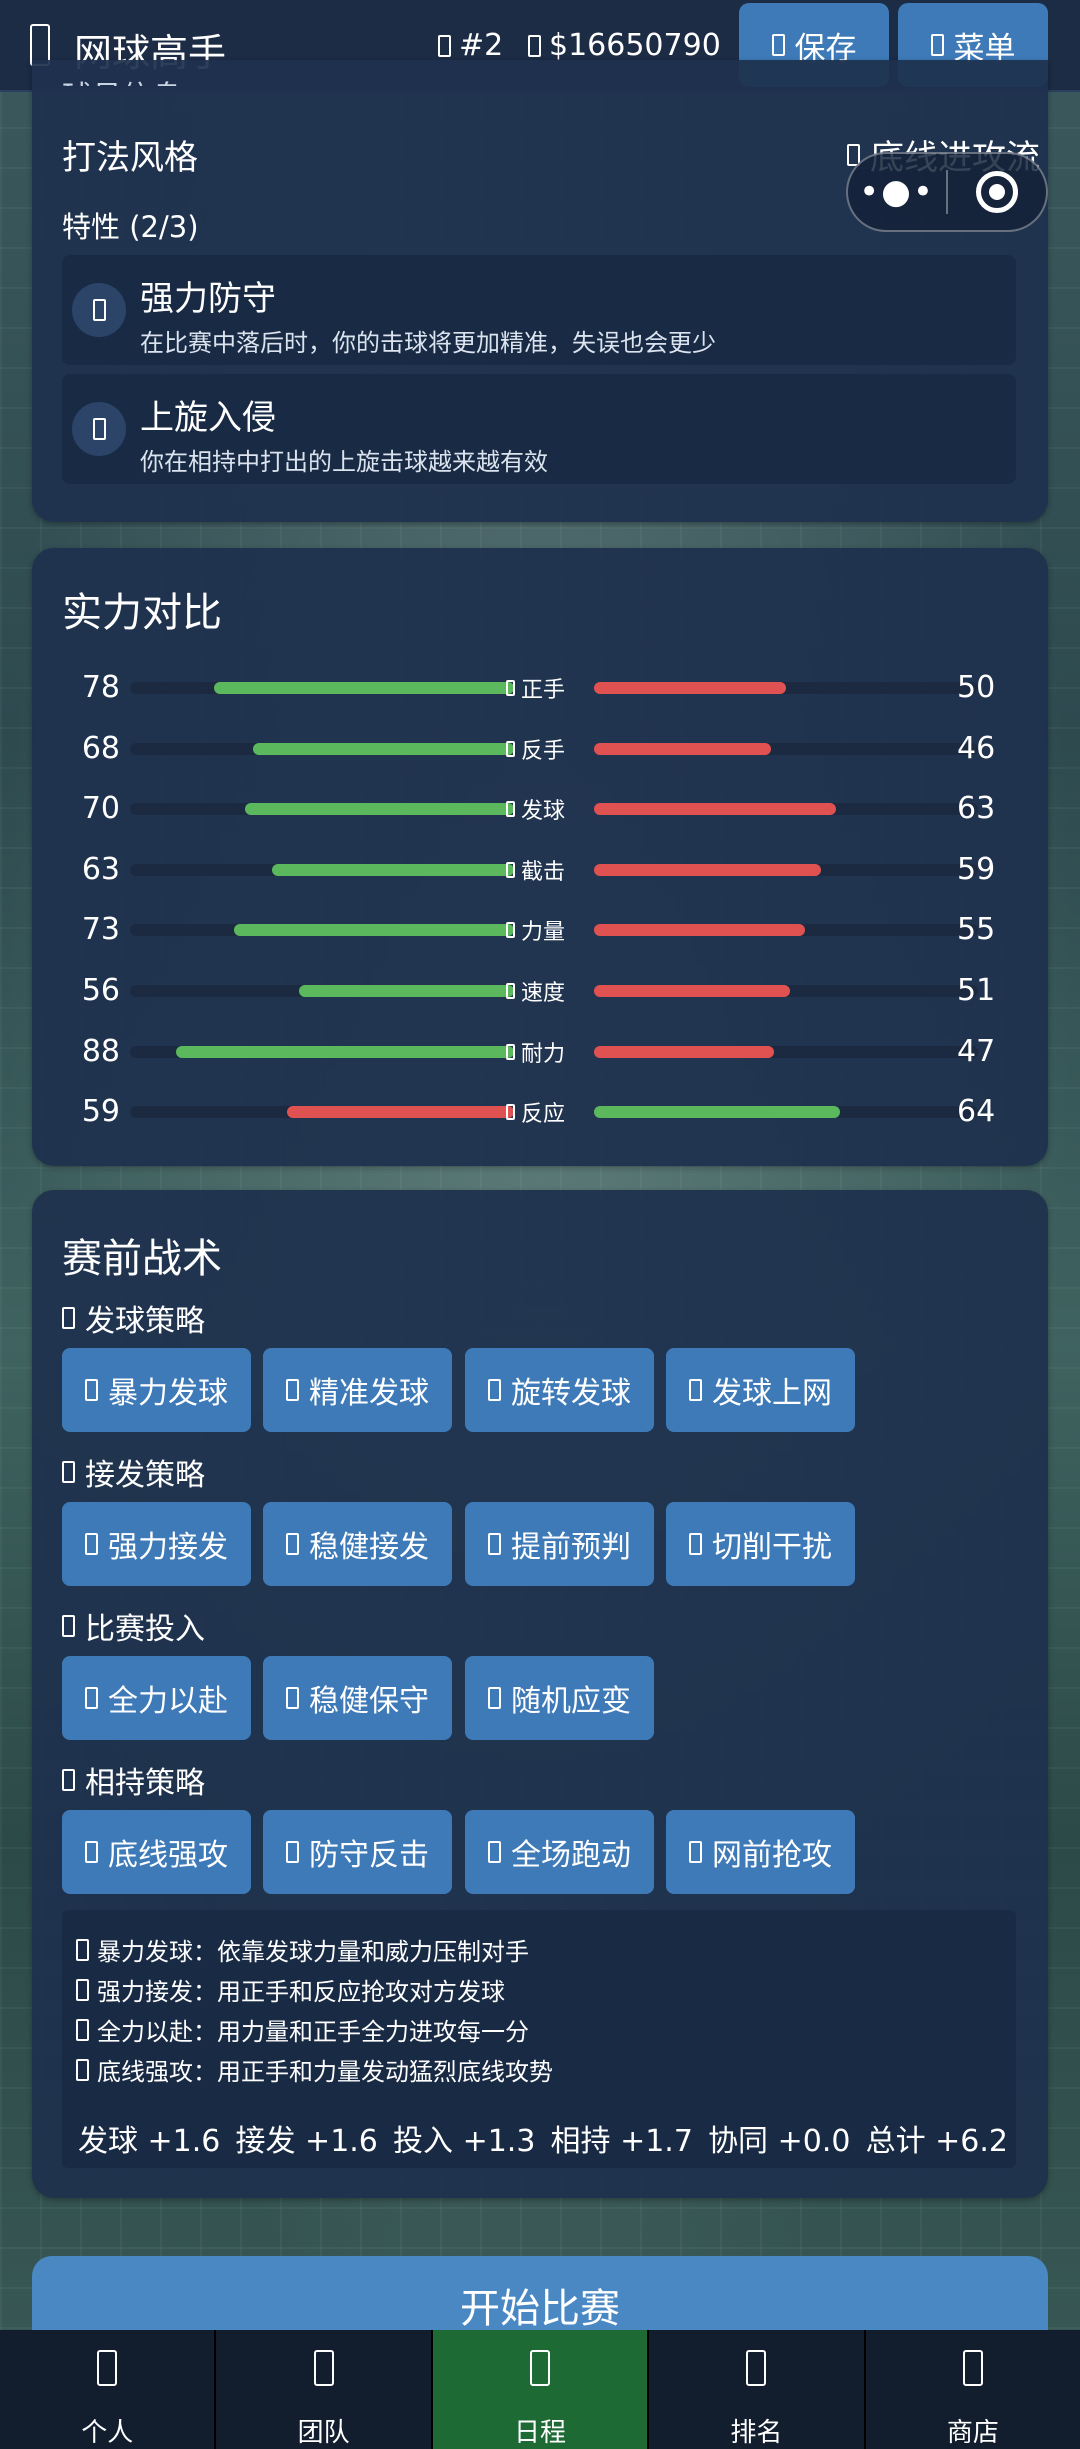  What do you see at coordinates (540, 930) in the screenshot?
I see `compare-row: 73 力量 55` at bounding box center [540, 930].